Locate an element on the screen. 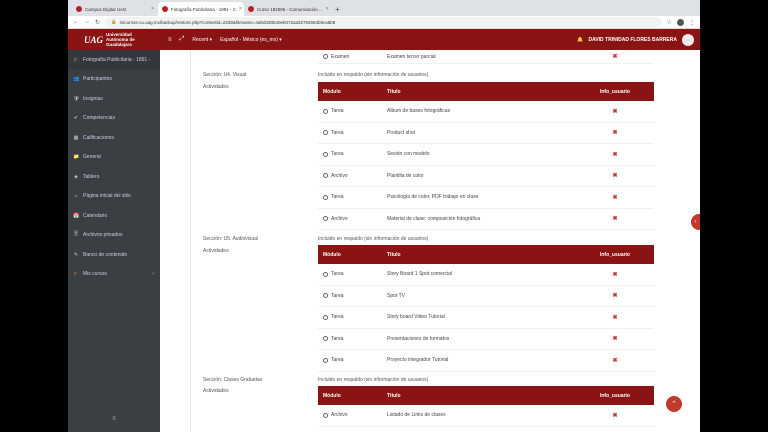 This screenshot has width=768, height=432. sidebar-item-grades: ▦ Calificaciones is located at coordinates (114, 138).